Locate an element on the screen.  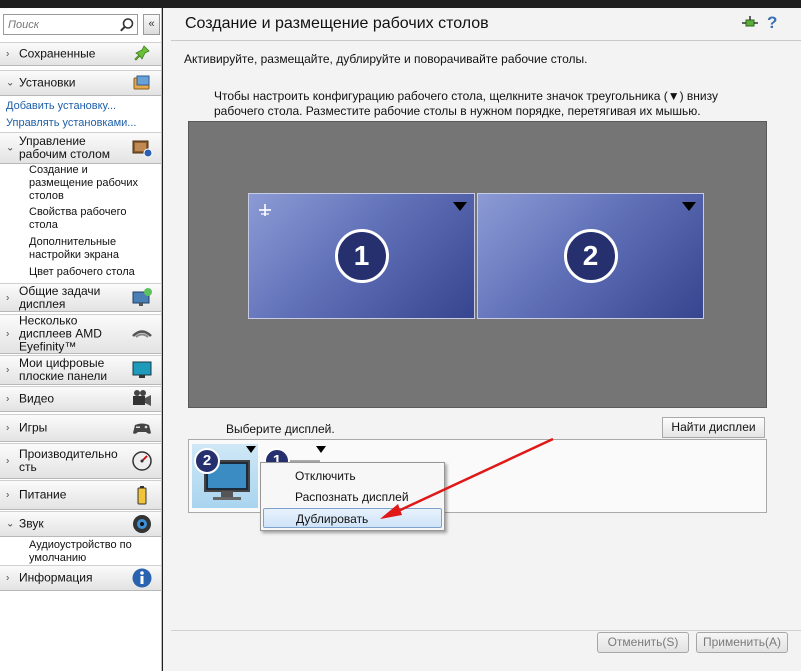
page-title: Создание и размещение рабочих столов is located at coordinates (337, 23).